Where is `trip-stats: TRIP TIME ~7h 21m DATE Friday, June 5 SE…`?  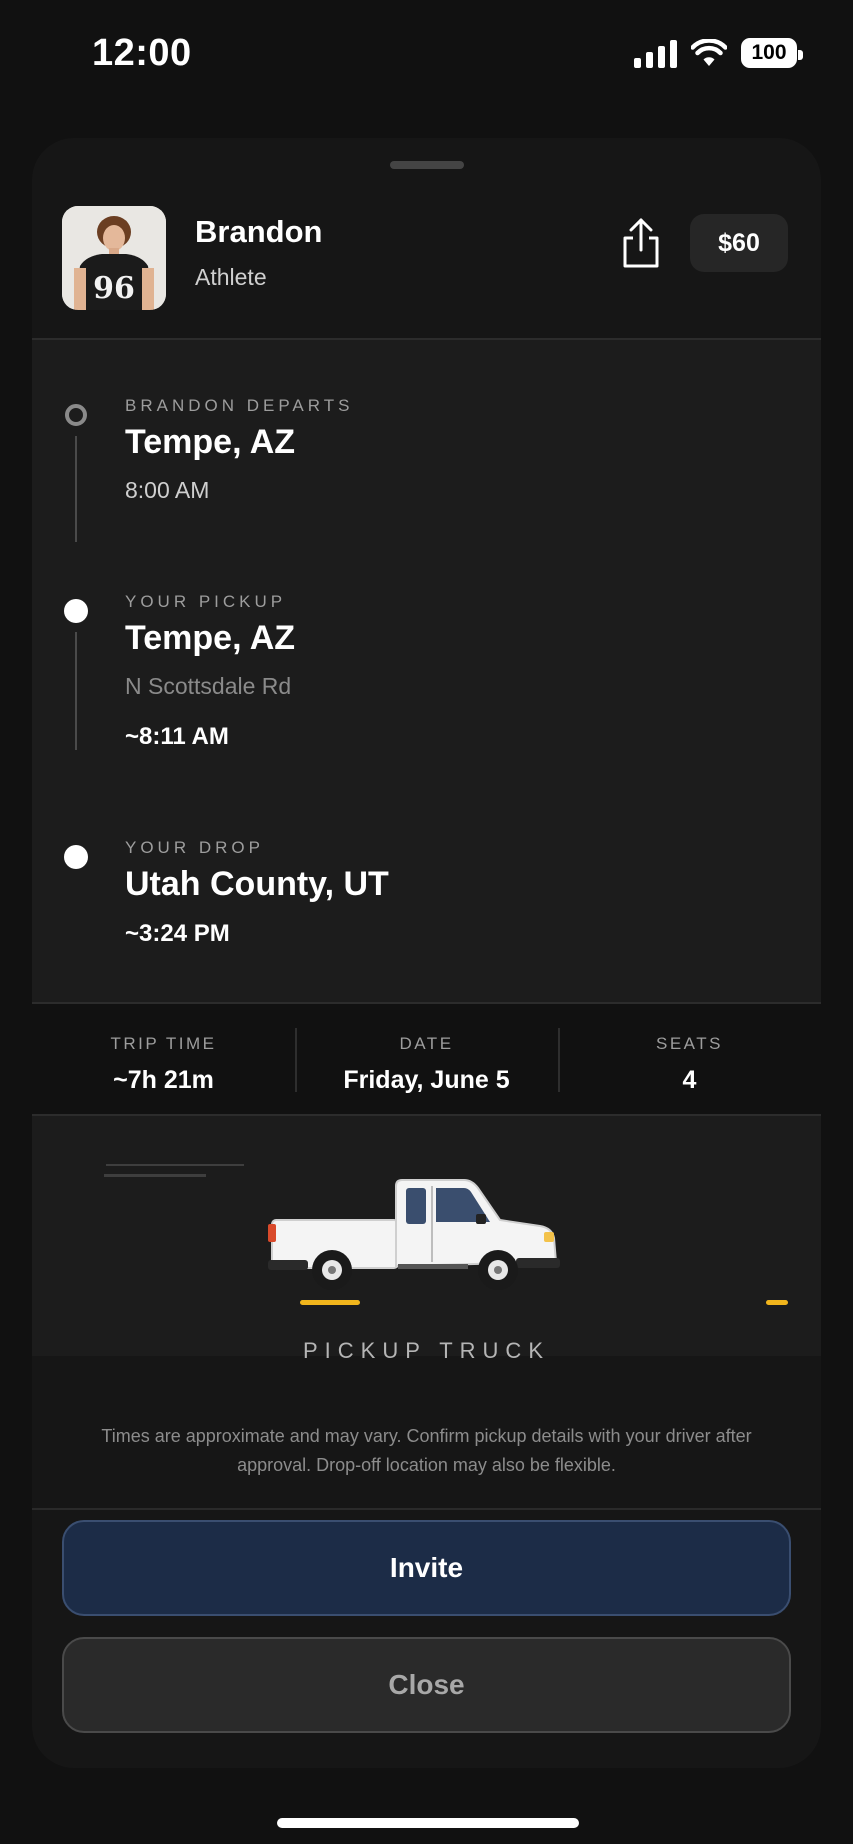 trip-stats: TRIP TIME ~7h 21m DATE Friday, June 5 SE… is located at coordinates (426, 1060).